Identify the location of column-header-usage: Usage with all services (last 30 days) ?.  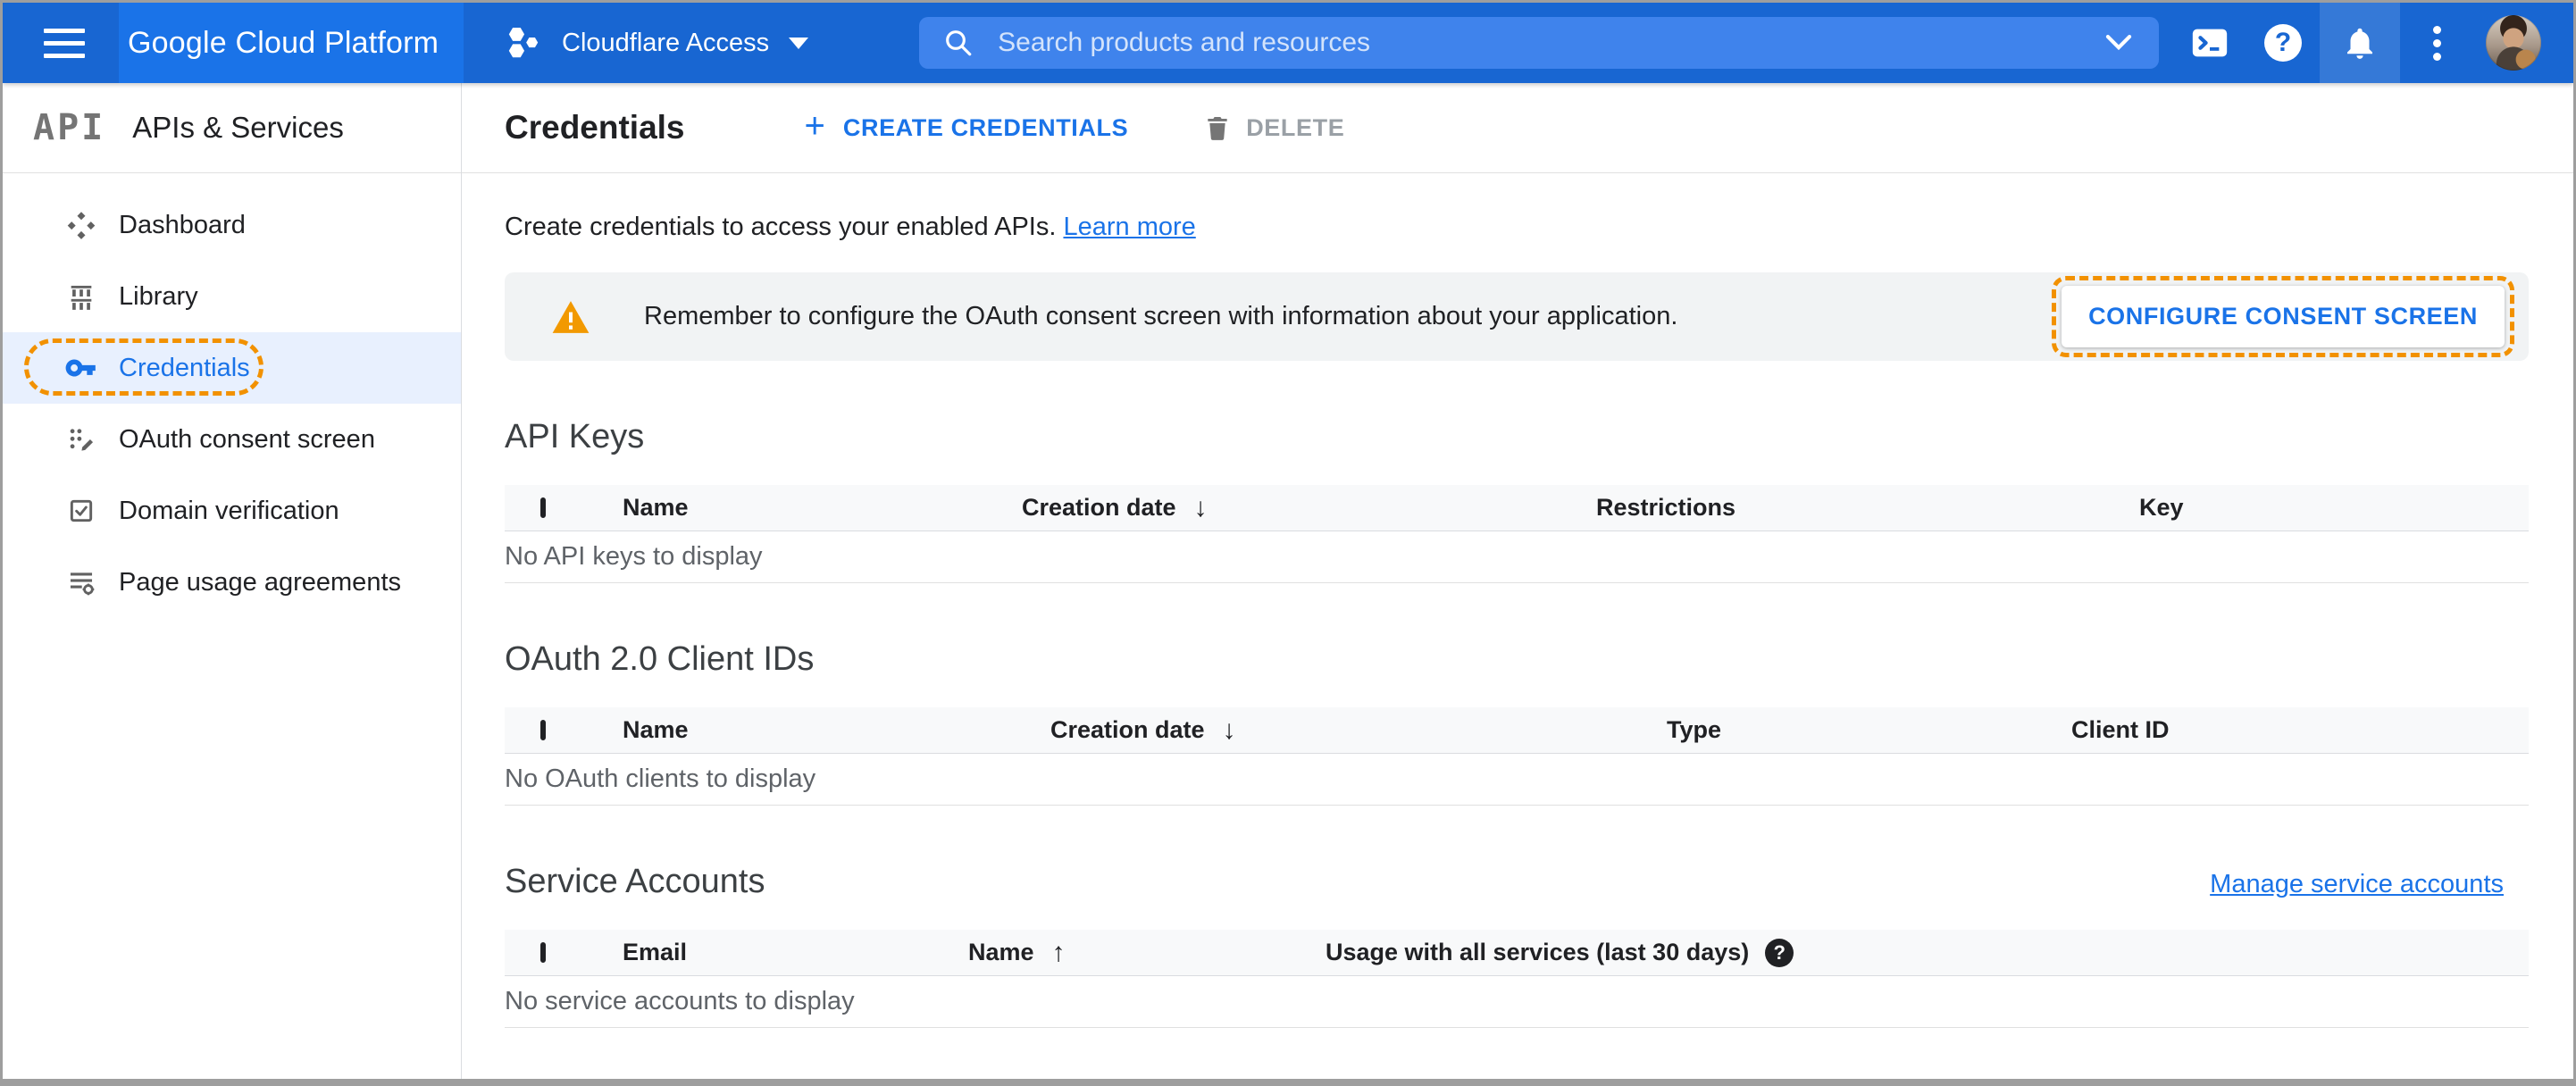
(1928, 952).